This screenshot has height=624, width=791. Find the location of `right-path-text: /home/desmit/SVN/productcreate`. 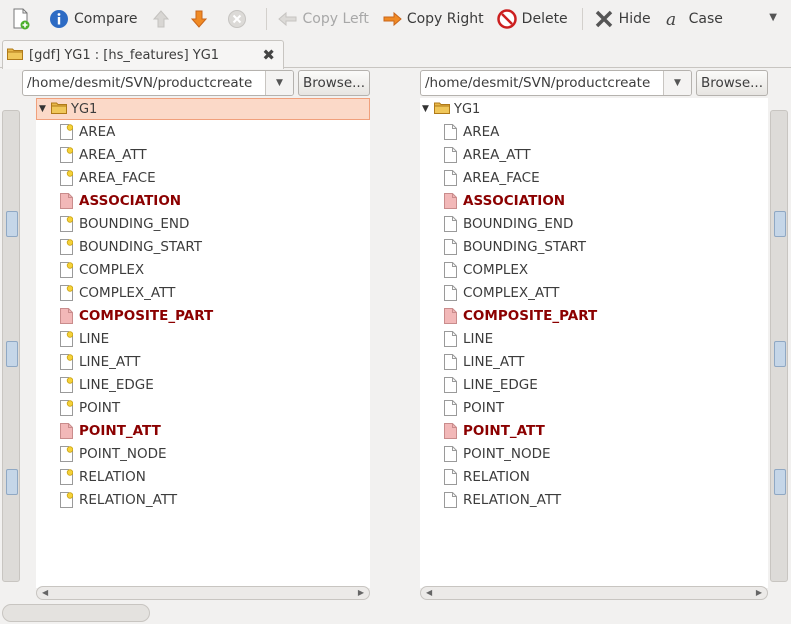

right-path-text: /home/desmit/SVN/productcreate is located at coordinates (542, 83).